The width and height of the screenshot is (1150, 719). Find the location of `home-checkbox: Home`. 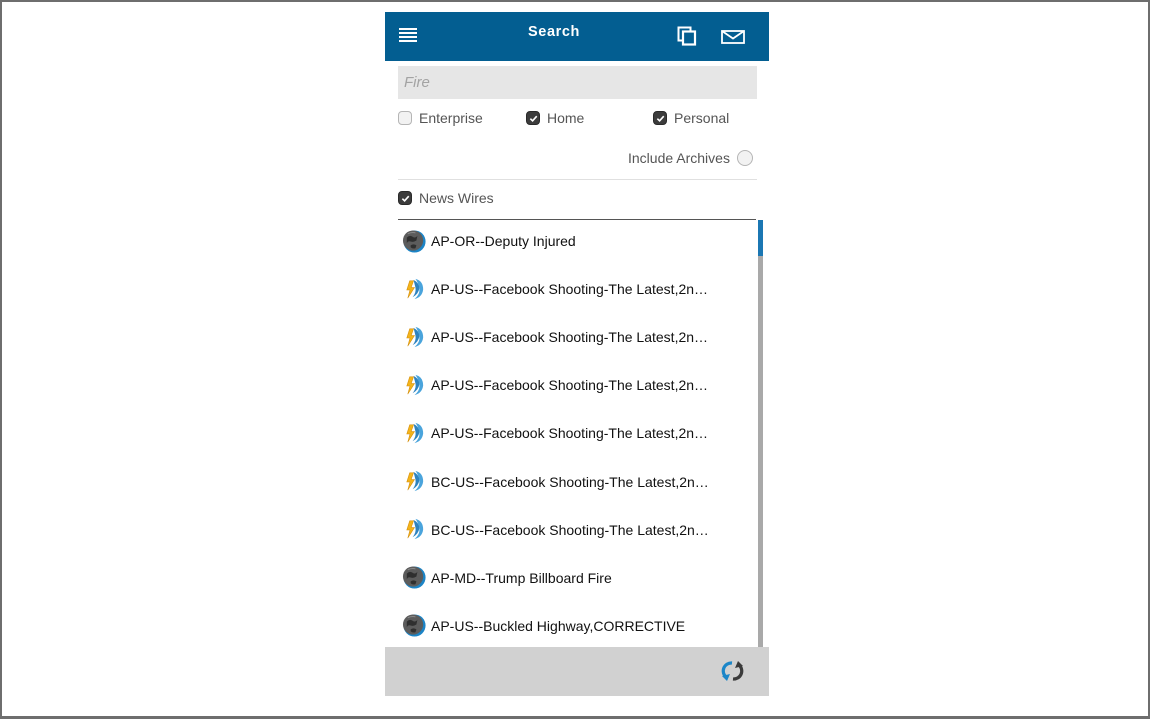

home-checkbox: Home is located at coordinates (555, 118).